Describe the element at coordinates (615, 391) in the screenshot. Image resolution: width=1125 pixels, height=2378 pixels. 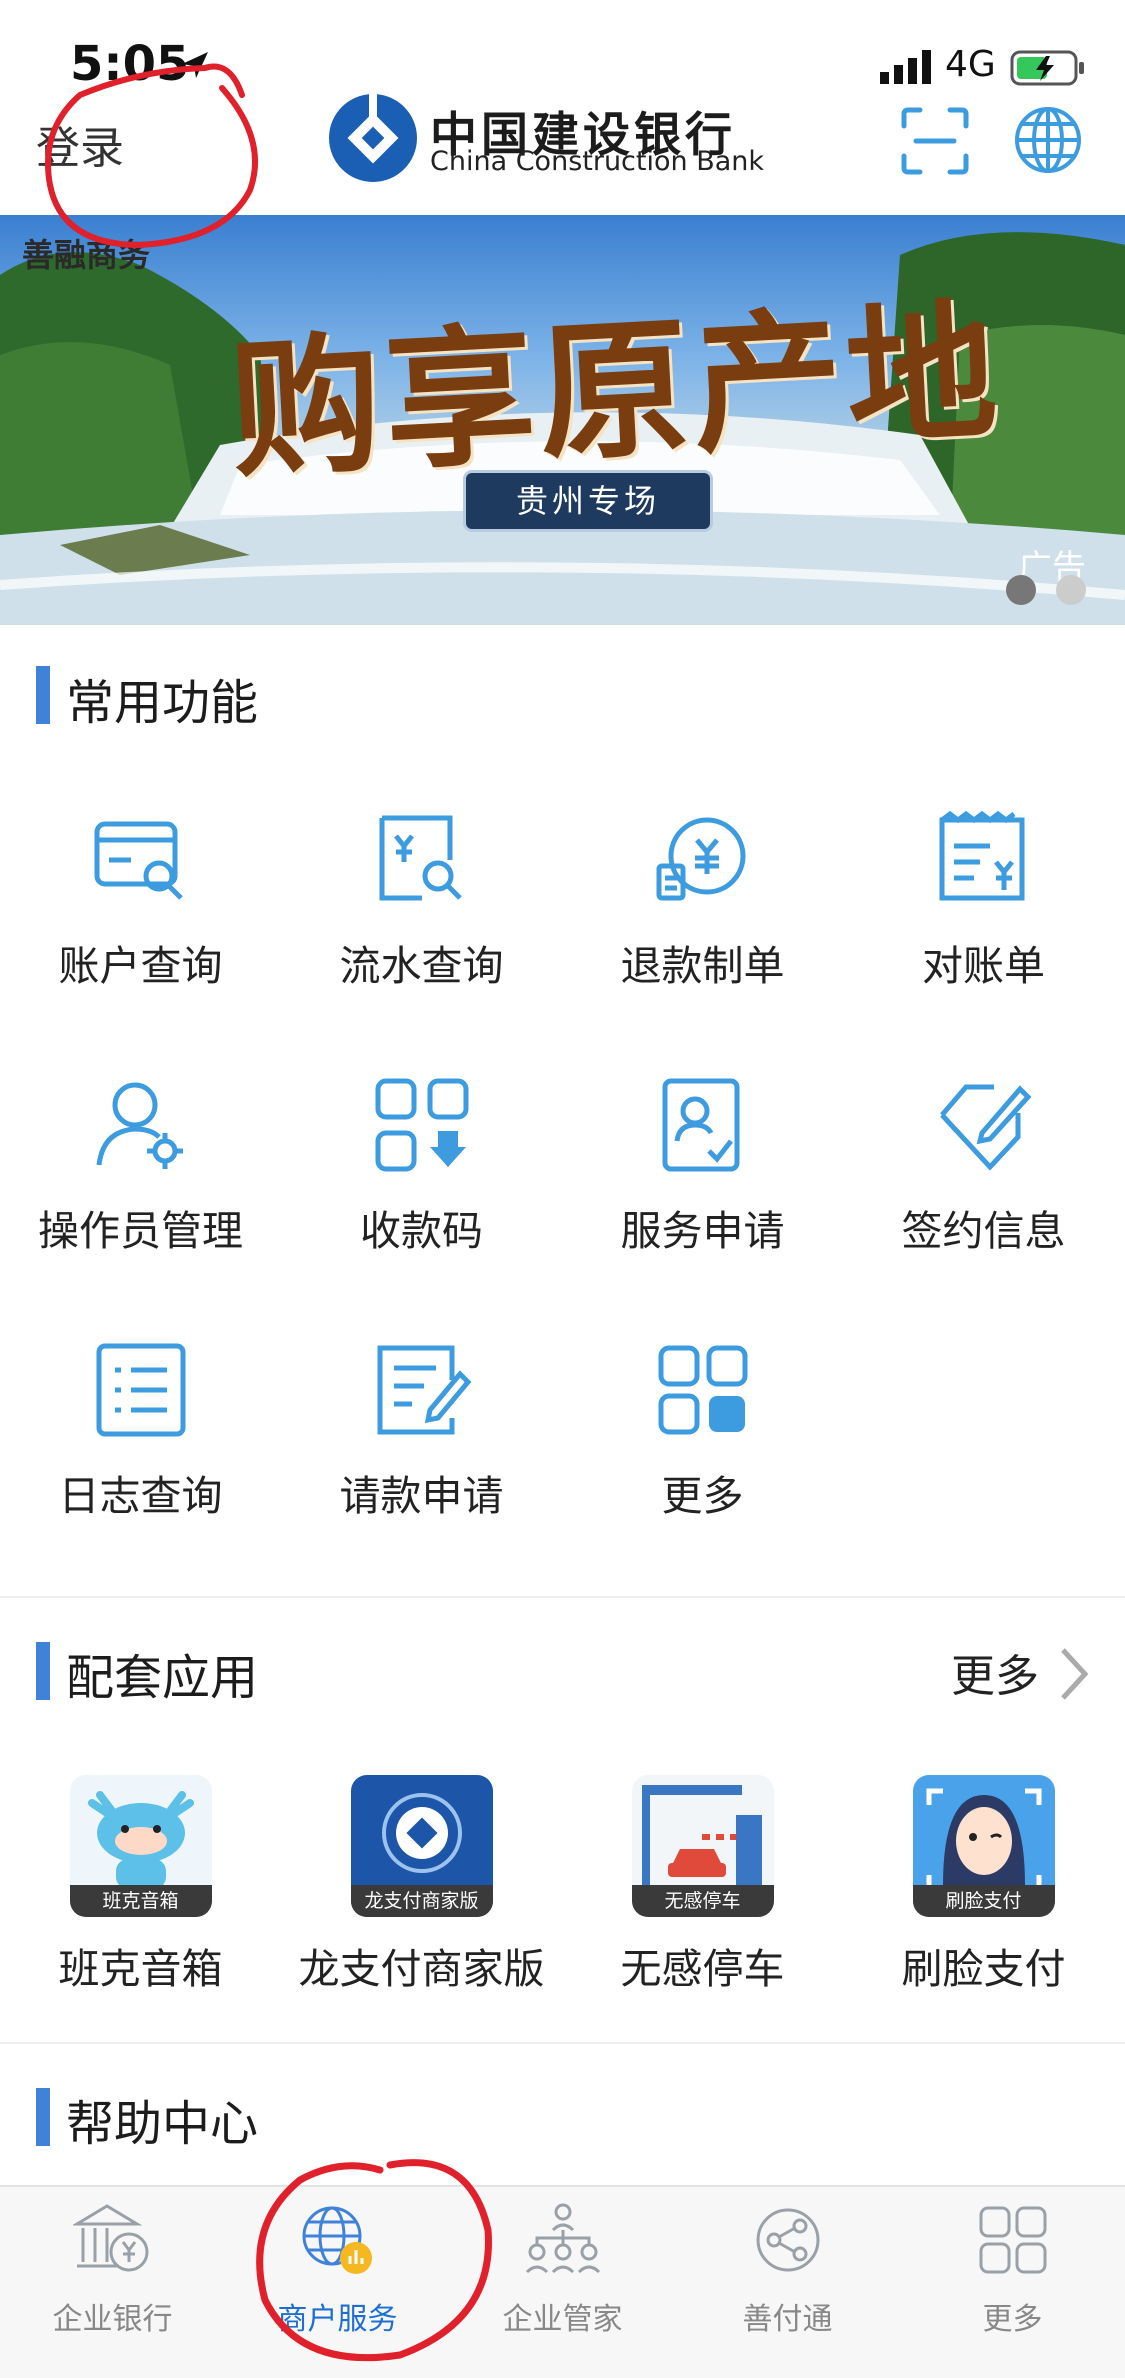
I see `banner-title: 购享原产地` at that location.